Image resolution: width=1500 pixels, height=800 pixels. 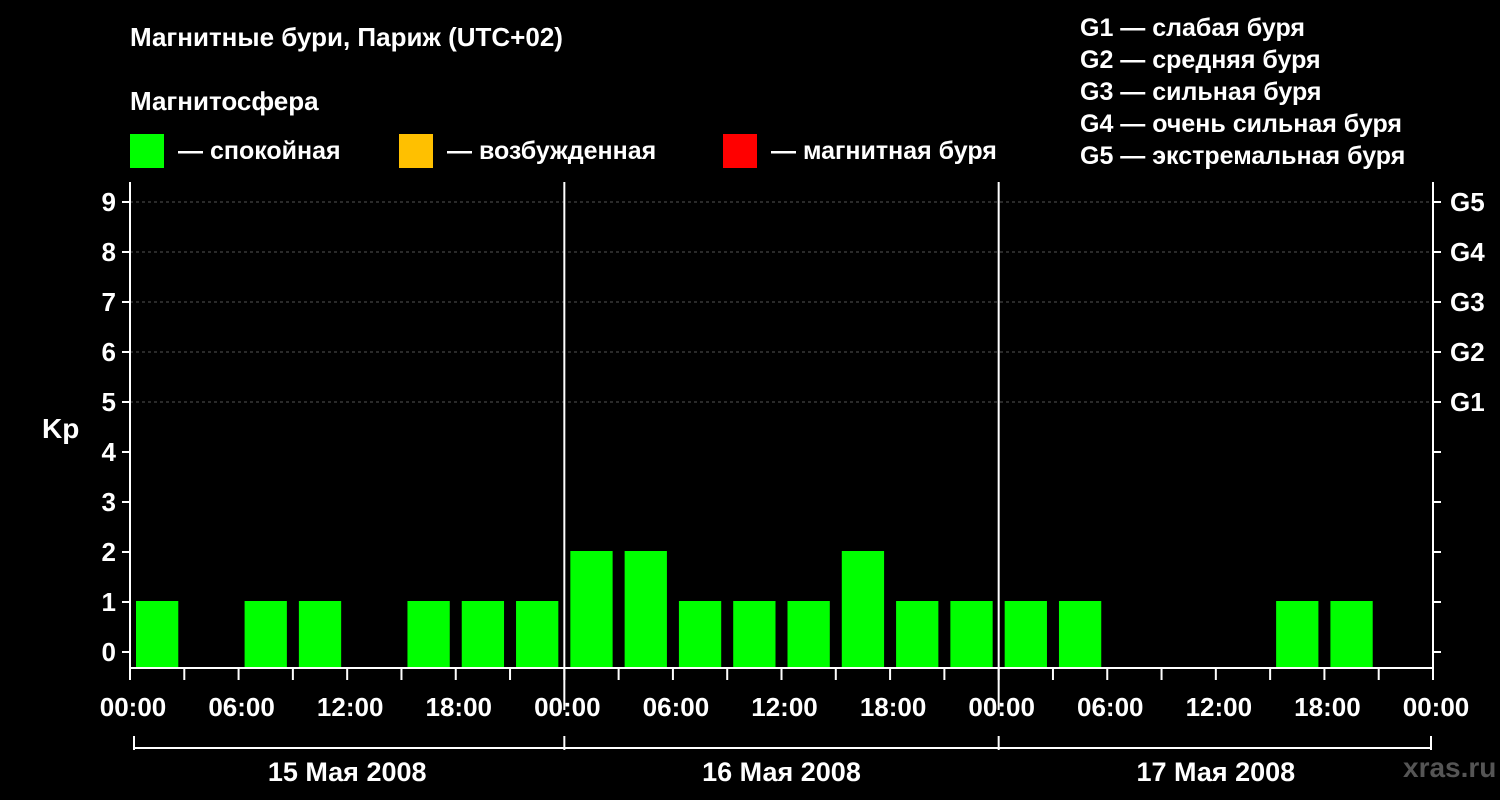 I want to click on y-tick-label: 8, so click(x=109, y=252).